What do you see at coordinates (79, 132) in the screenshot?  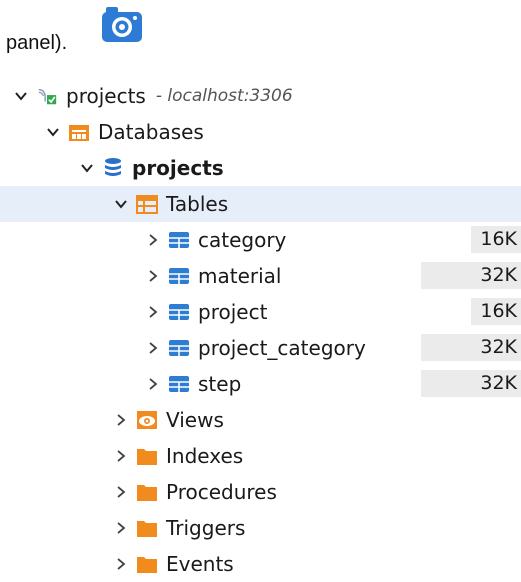 I see `databases-folder-icon` at bounding box center [79, 132].